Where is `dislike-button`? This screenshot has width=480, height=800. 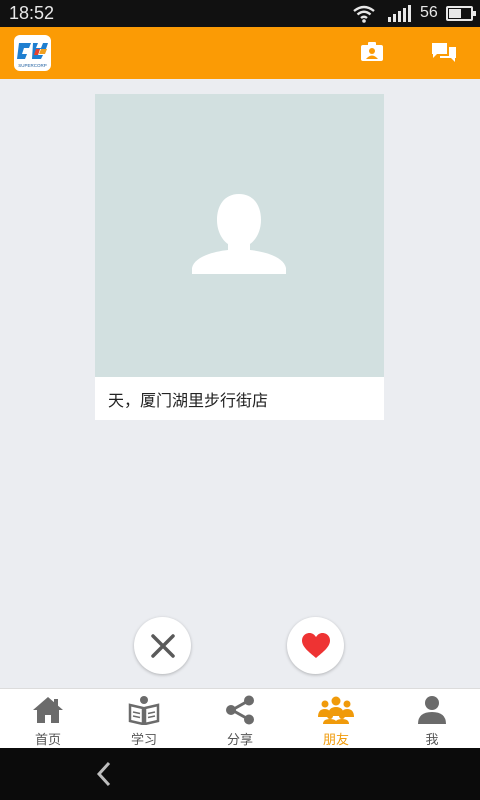 dislike-button is located at coordinates (162, 645).